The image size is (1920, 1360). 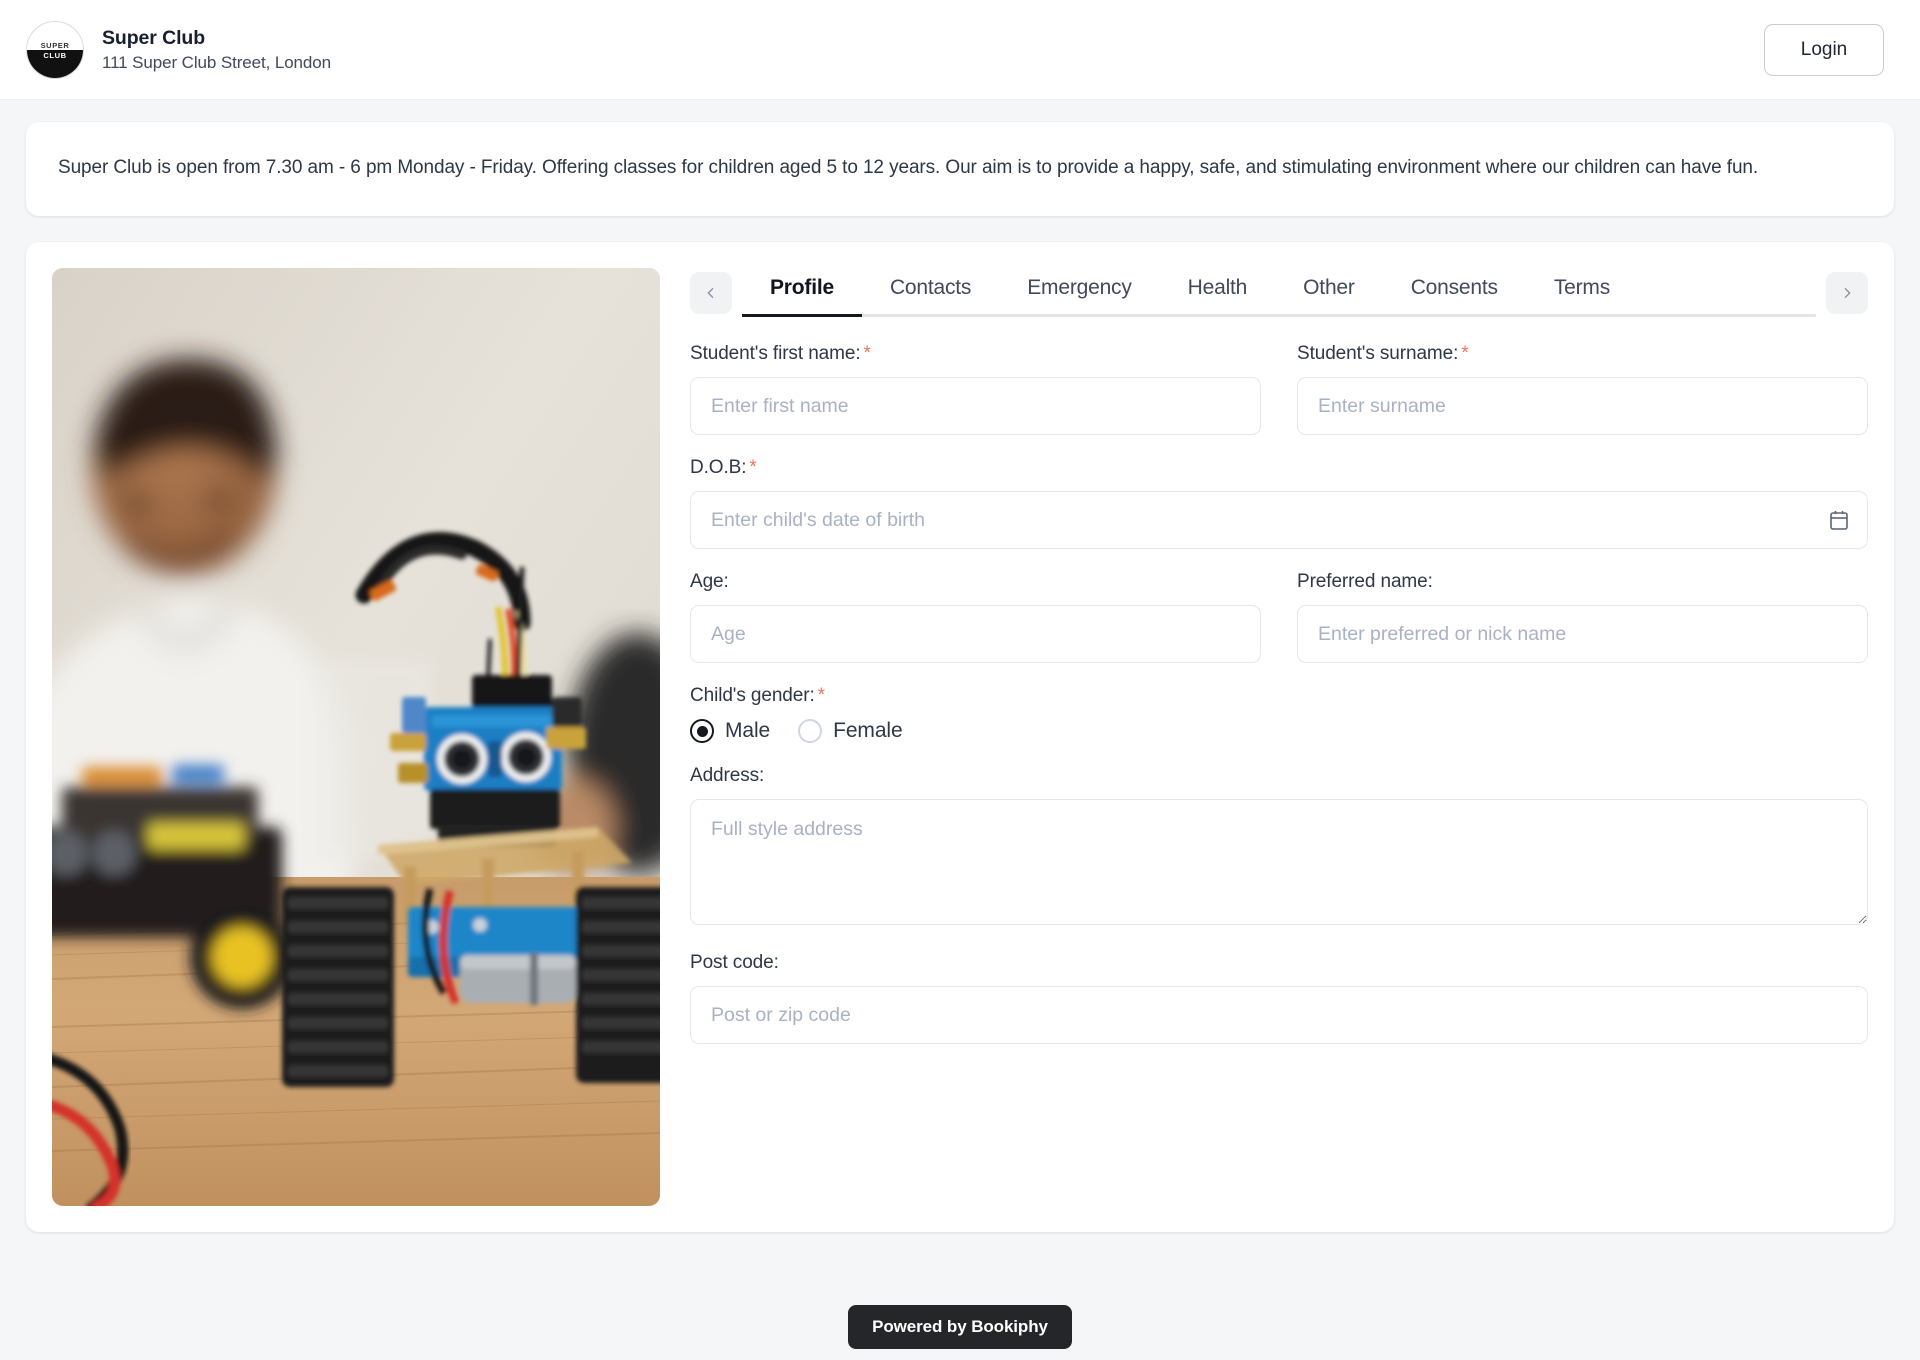 I want to click on tab-health: Health, so click(x=1218, y=291).